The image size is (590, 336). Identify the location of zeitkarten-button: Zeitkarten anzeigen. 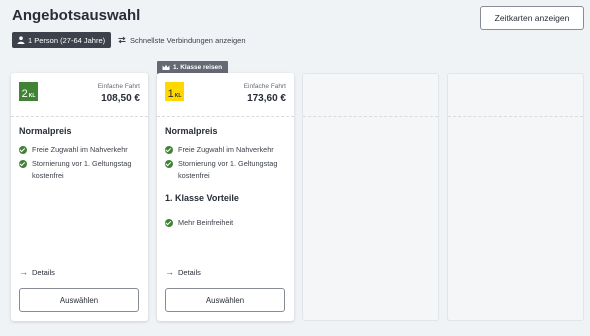
(532, 18).